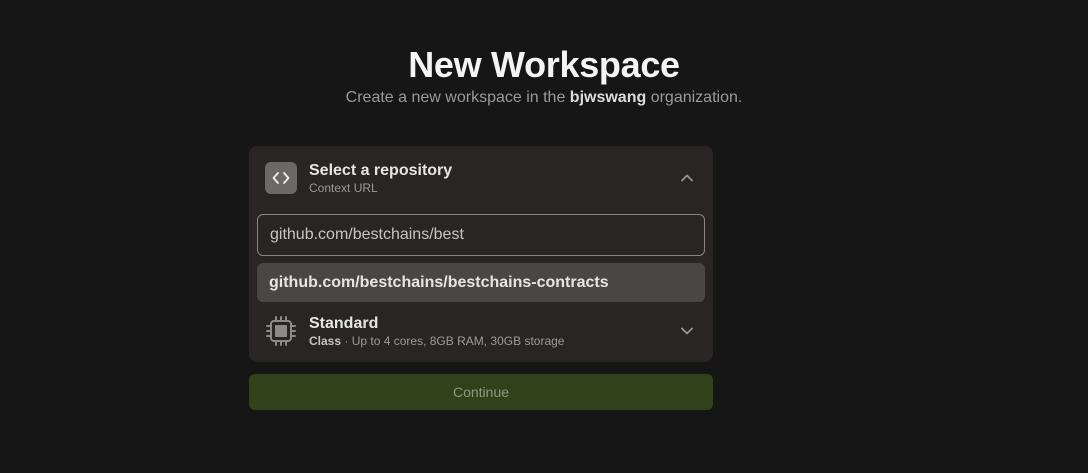 The image size is (1088, 473). I want to click on repository-title: Select a repository, so click(381, 170).